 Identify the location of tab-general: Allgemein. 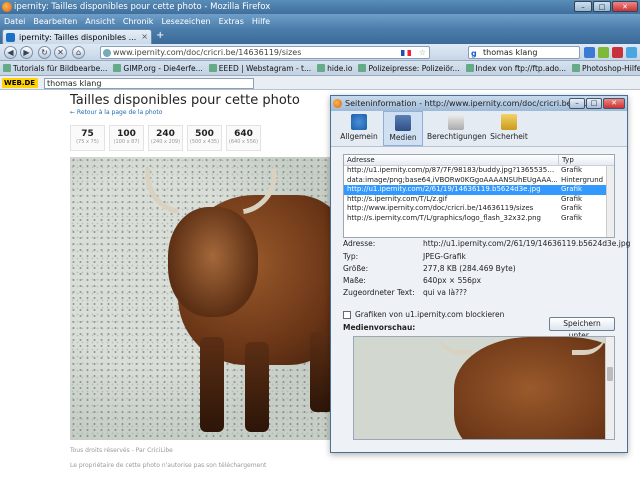
(359, 128).